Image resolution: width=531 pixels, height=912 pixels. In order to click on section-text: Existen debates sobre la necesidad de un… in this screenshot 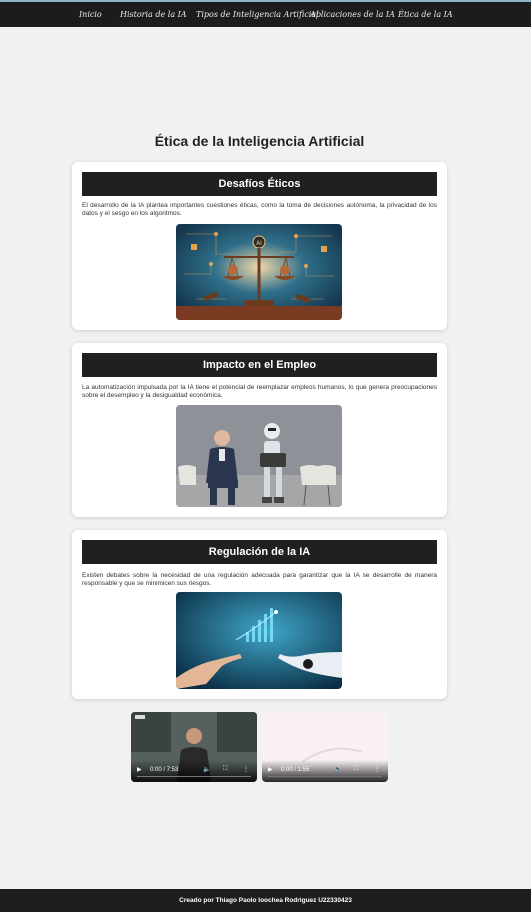, I will do `click(259, 579)`.